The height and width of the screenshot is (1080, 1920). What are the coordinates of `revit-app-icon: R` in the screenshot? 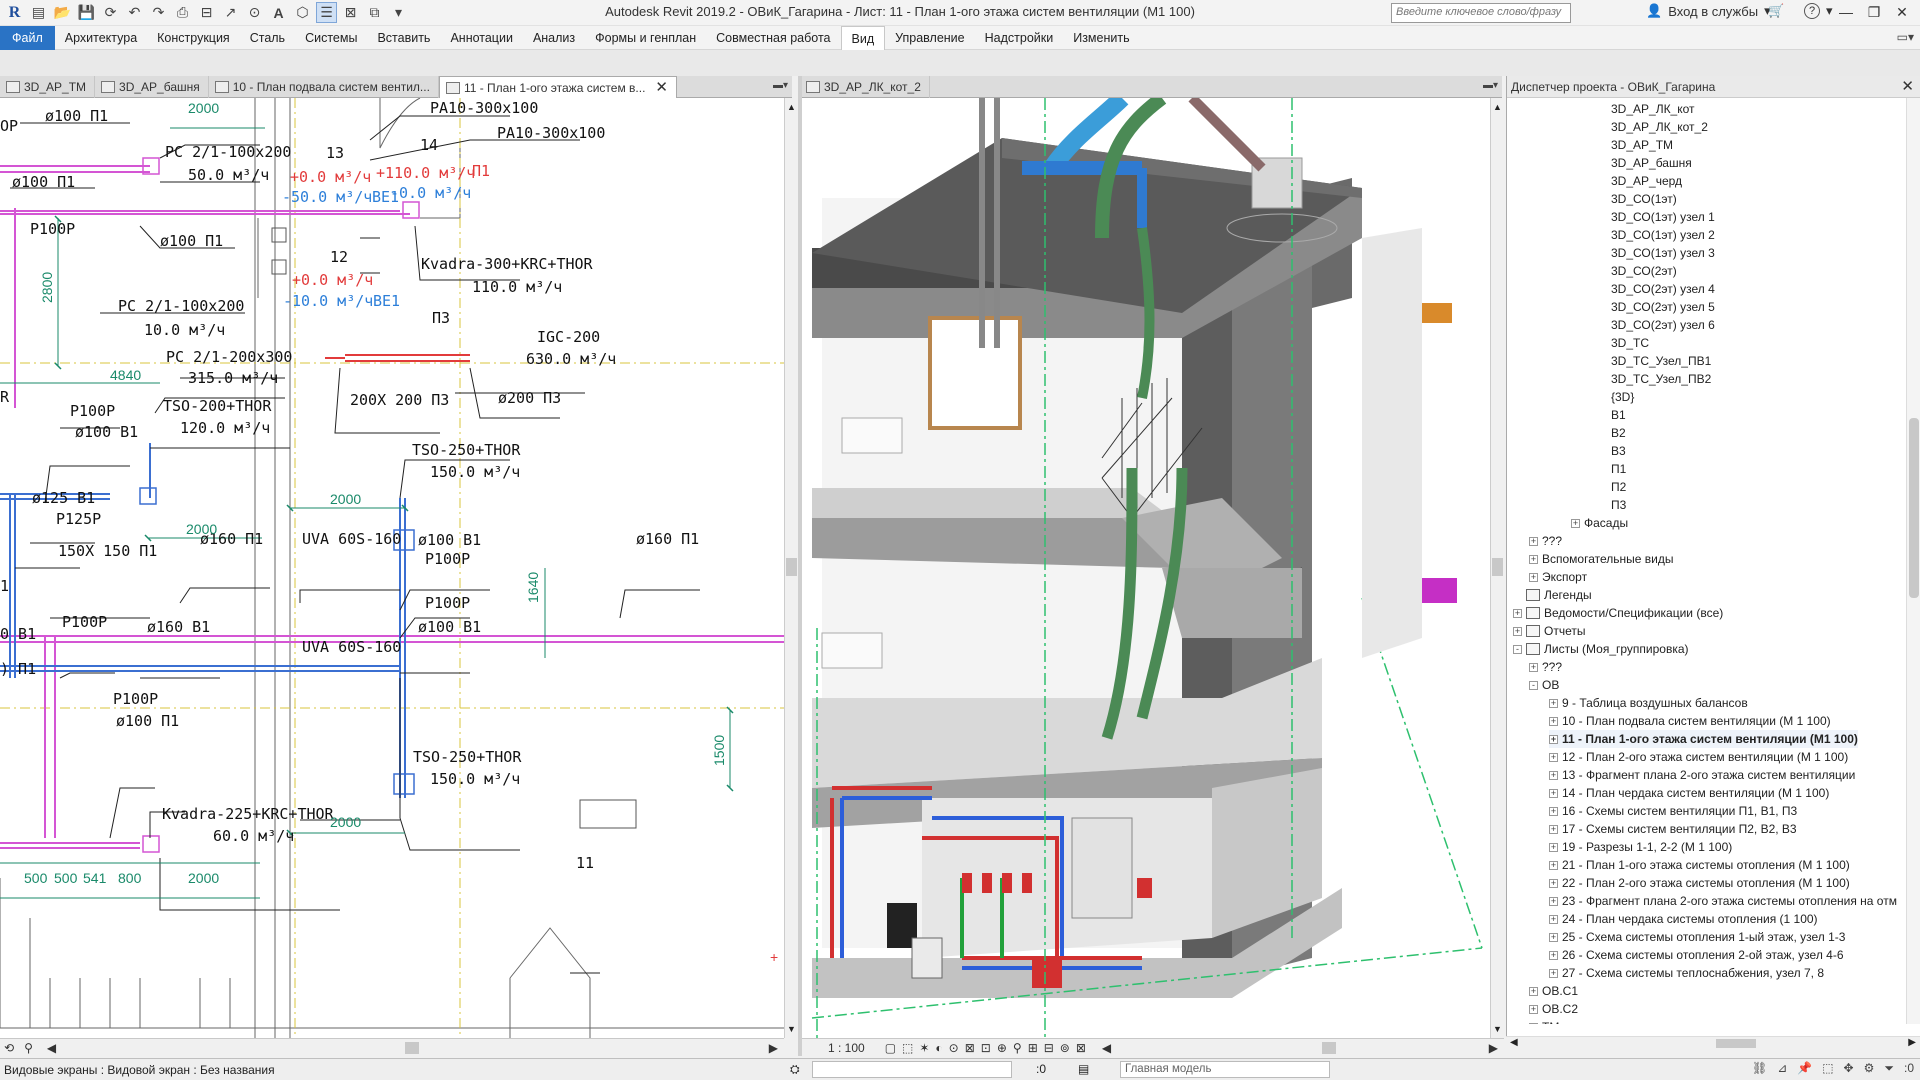 It's located at (14, 12).